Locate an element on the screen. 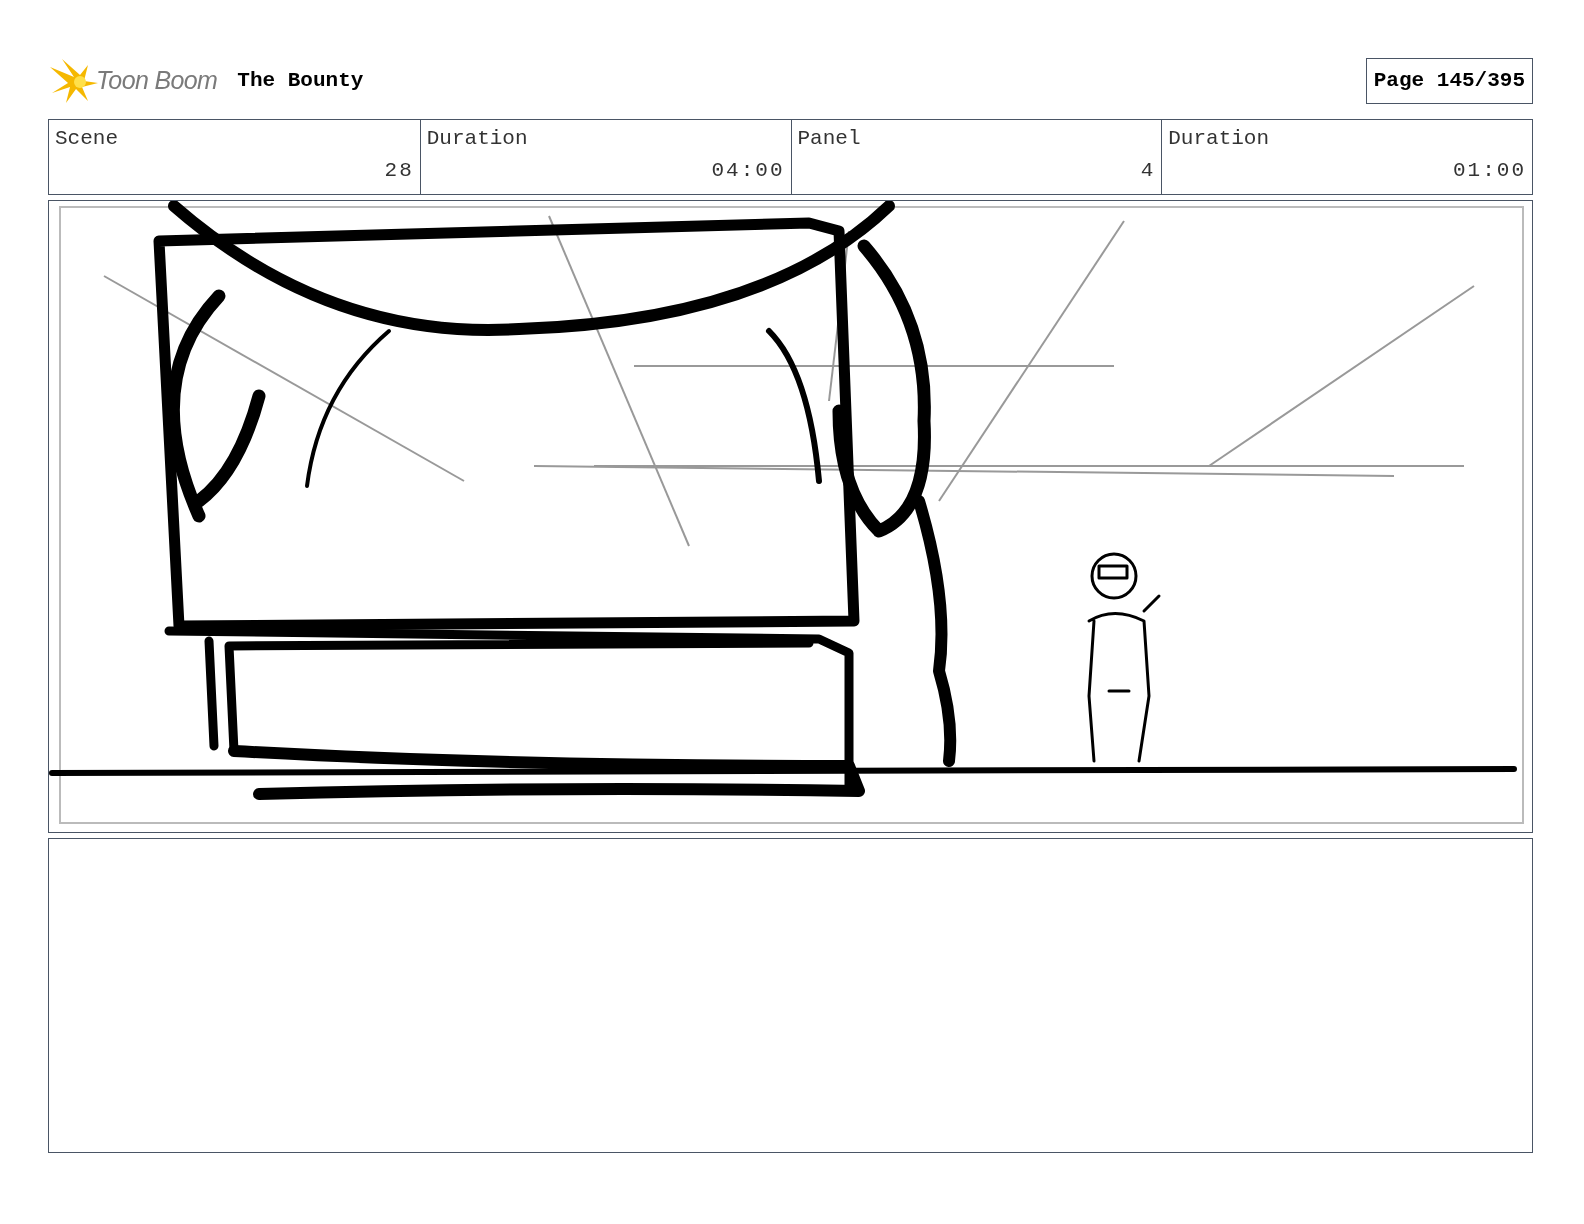 The height and width of the screenshot is (1224, 1584). field-value: 01:00 is located at coordinates (1489, 171).